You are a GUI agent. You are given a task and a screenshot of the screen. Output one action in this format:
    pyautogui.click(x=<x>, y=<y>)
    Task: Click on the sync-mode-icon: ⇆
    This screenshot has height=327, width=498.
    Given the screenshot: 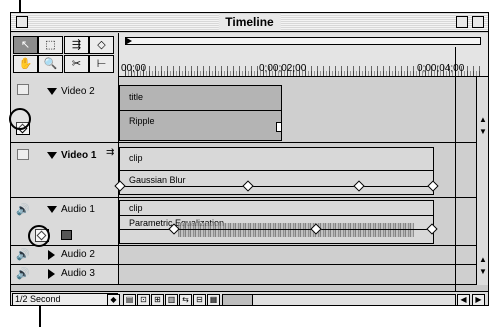 What is the action you would take?
    pyautogui.click(x=185, y=299)
    